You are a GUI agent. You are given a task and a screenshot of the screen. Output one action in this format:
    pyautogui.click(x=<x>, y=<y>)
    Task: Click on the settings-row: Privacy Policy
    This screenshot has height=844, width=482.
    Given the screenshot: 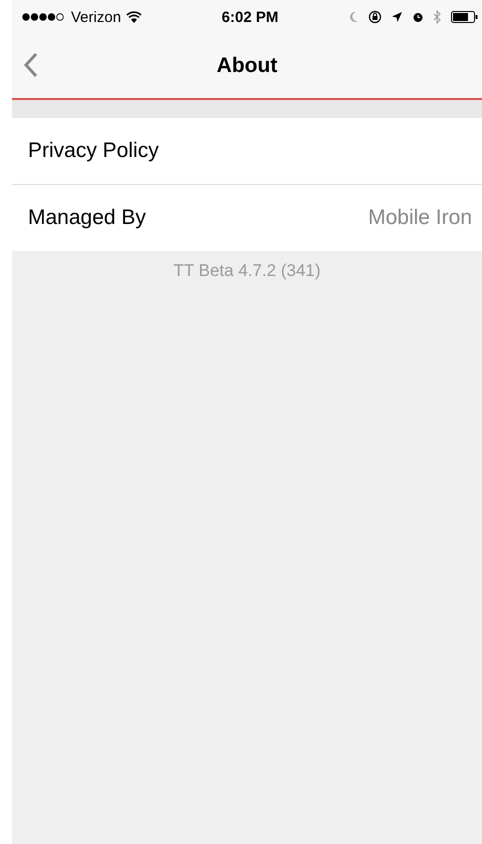 What is the action you would take?
    pyautogui.click(x=247, y=151)
    